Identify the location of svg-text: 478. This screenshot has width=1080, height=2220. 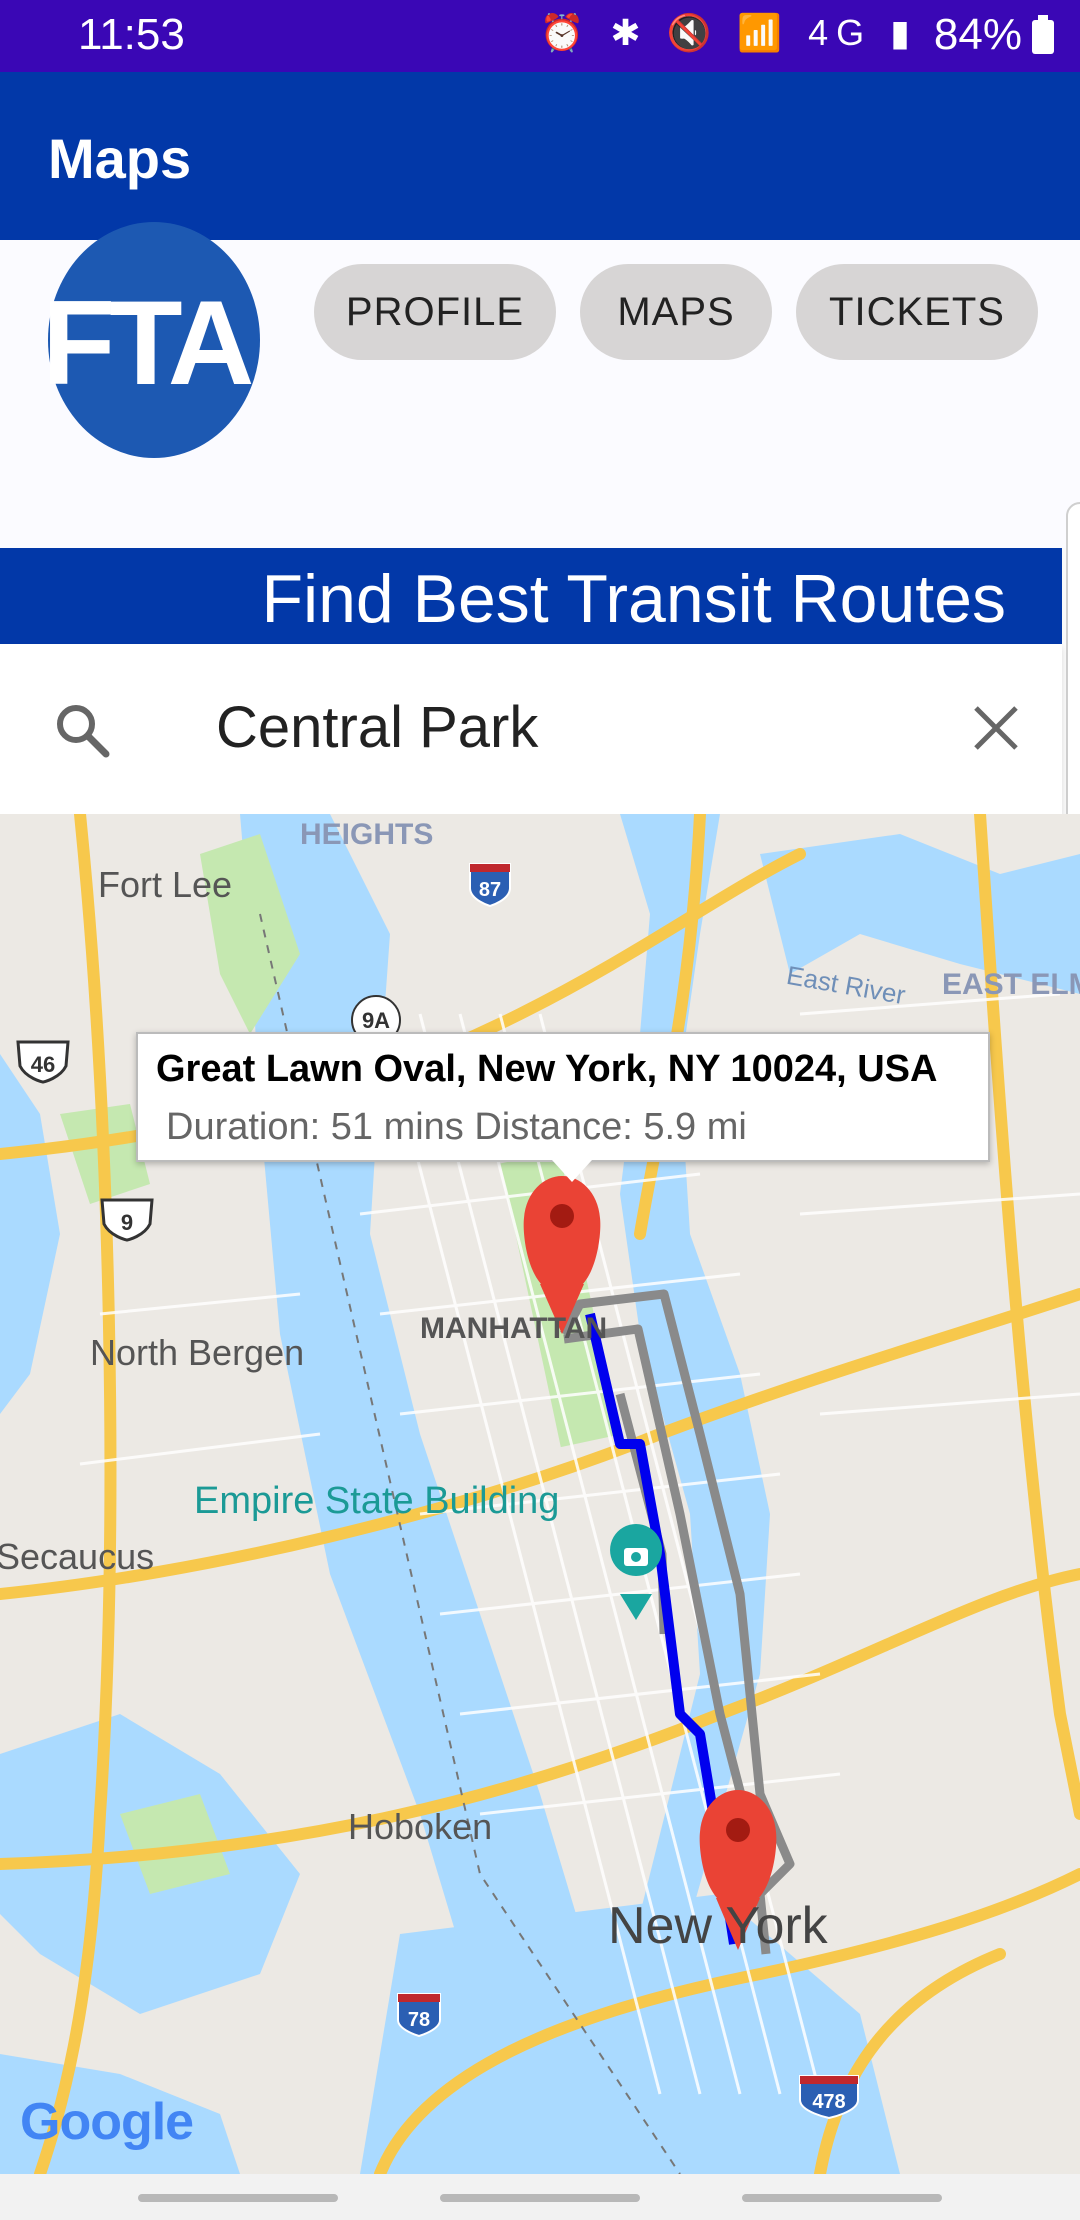
(828, 2102).